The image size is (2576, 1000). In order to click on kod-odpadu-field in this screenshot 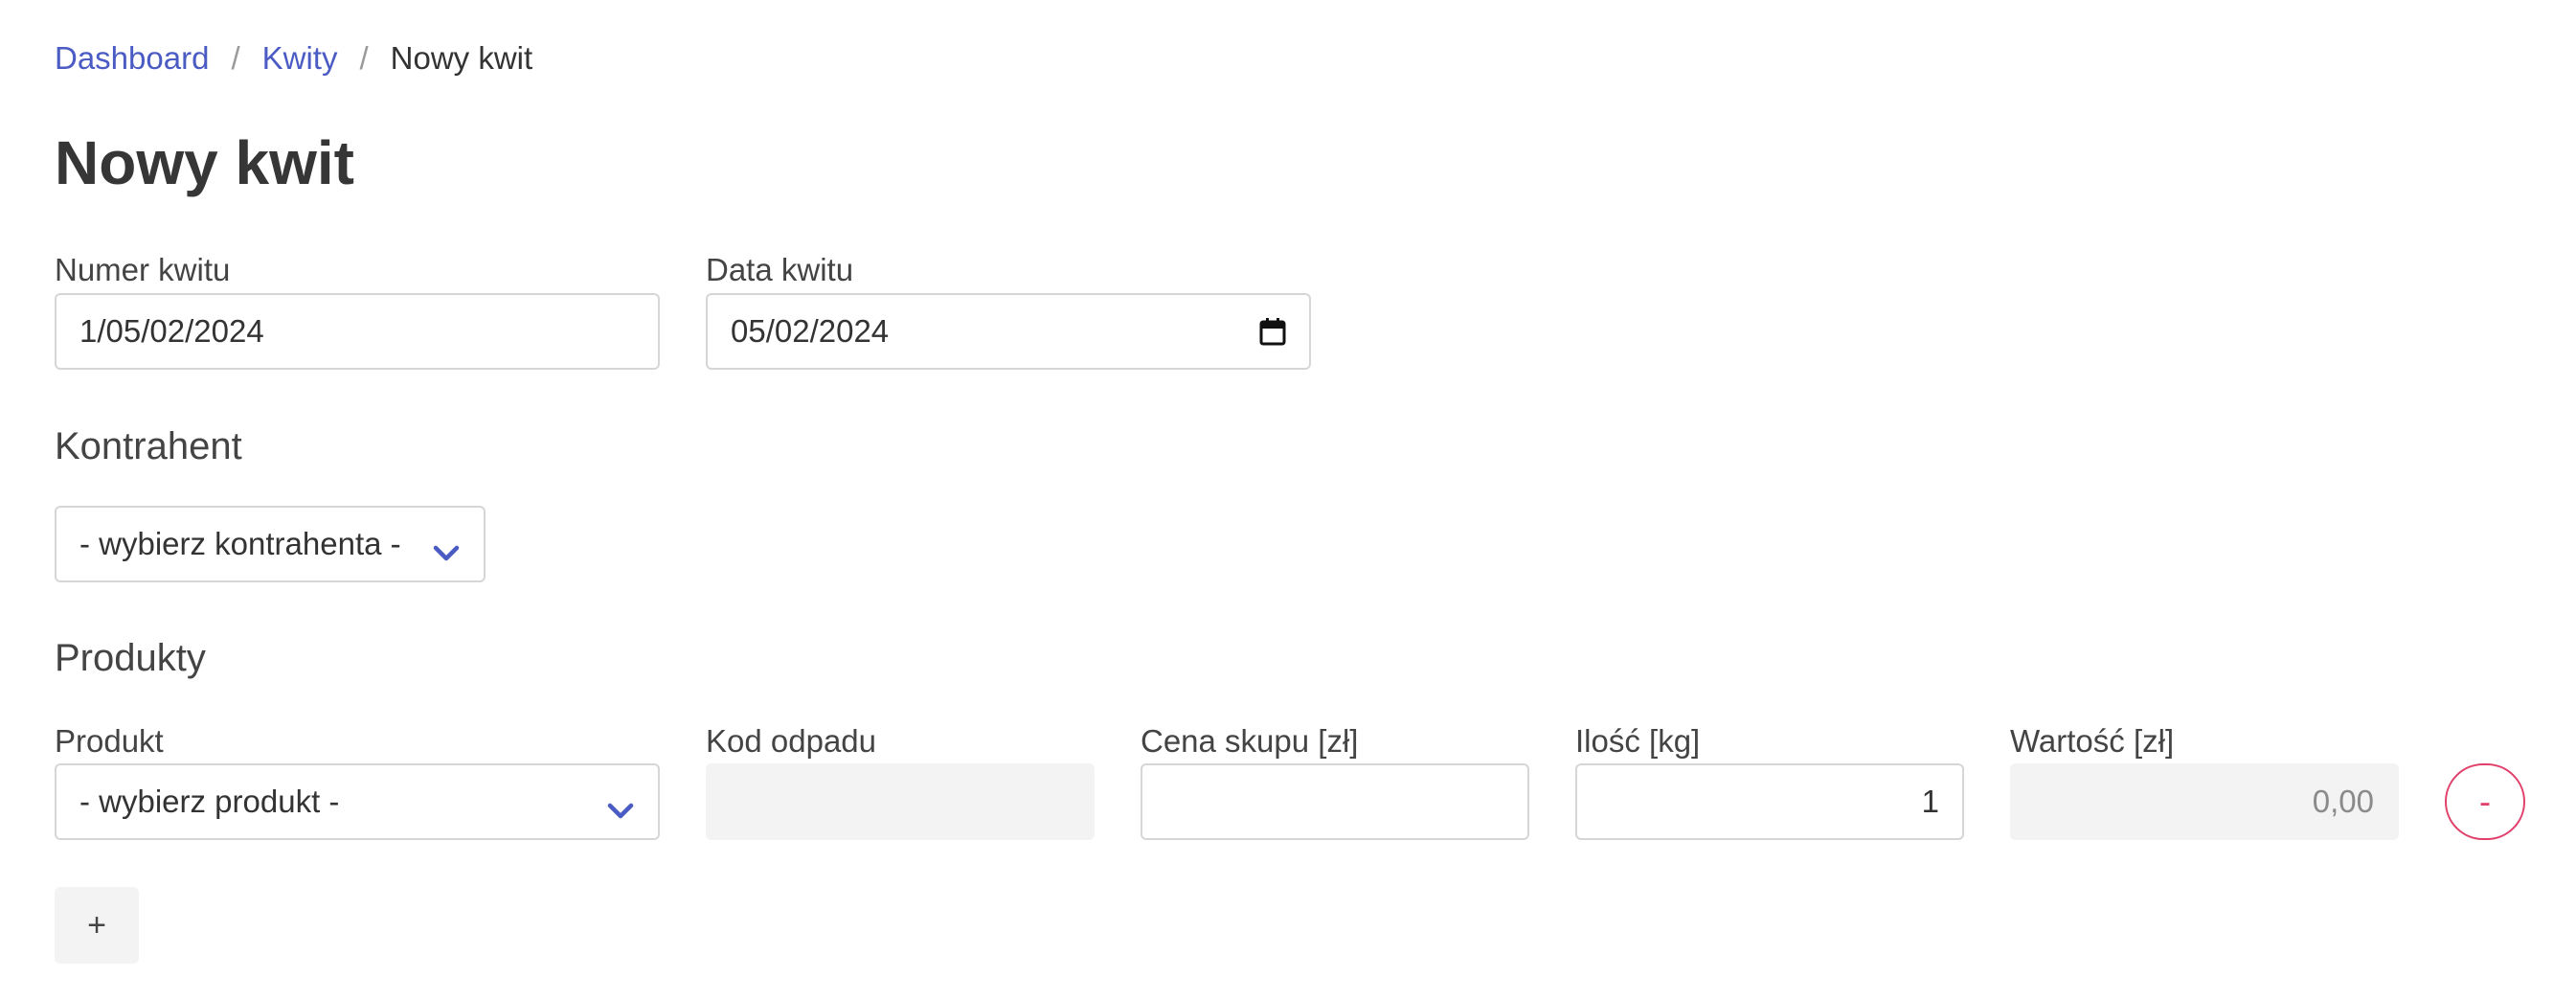, I will do `click(900, 801)`.